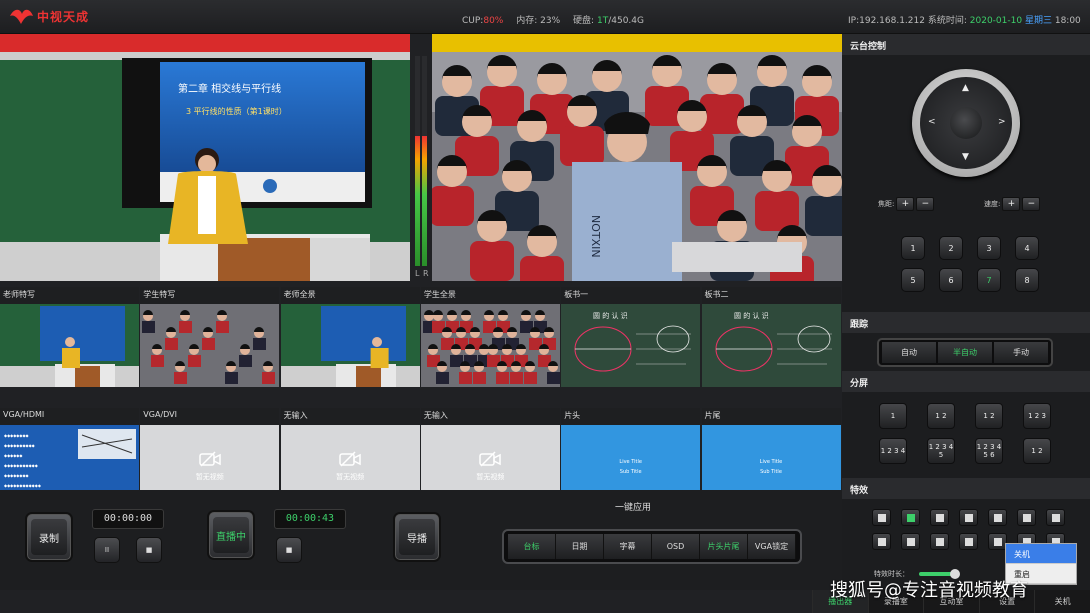  Describe the element at coordinates (947, 21) in the screenshot. I see `time-label: 系统时间:` at that location.